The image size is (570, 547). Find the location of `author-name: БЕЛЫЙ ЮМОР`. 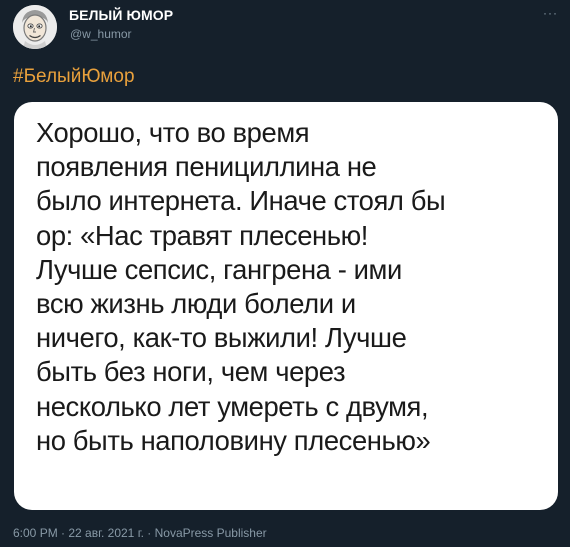

author-name: БЕЛЫЙ ЮМОР is located at coordinates (121, 15).